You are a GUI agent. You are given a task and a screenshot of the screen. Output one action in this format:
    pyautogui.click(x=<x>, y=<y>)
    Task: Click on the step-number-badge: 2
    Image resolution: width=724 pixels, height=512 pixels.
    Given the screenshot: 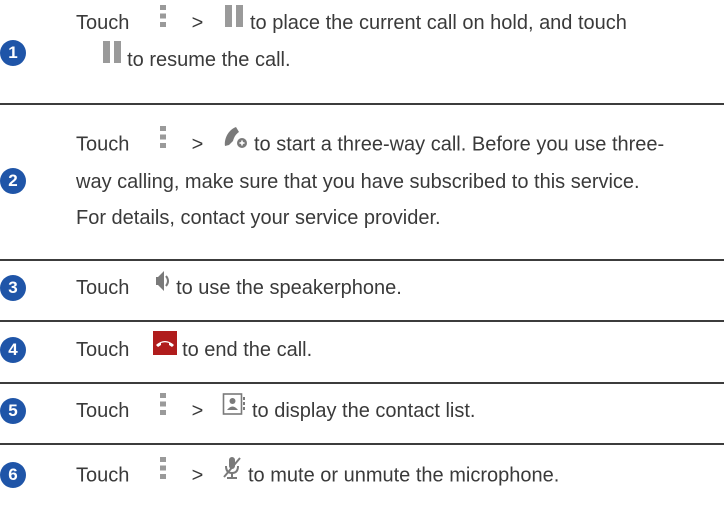 What is the action you would take?
    pyautogui.click(x=13, y=181)
    